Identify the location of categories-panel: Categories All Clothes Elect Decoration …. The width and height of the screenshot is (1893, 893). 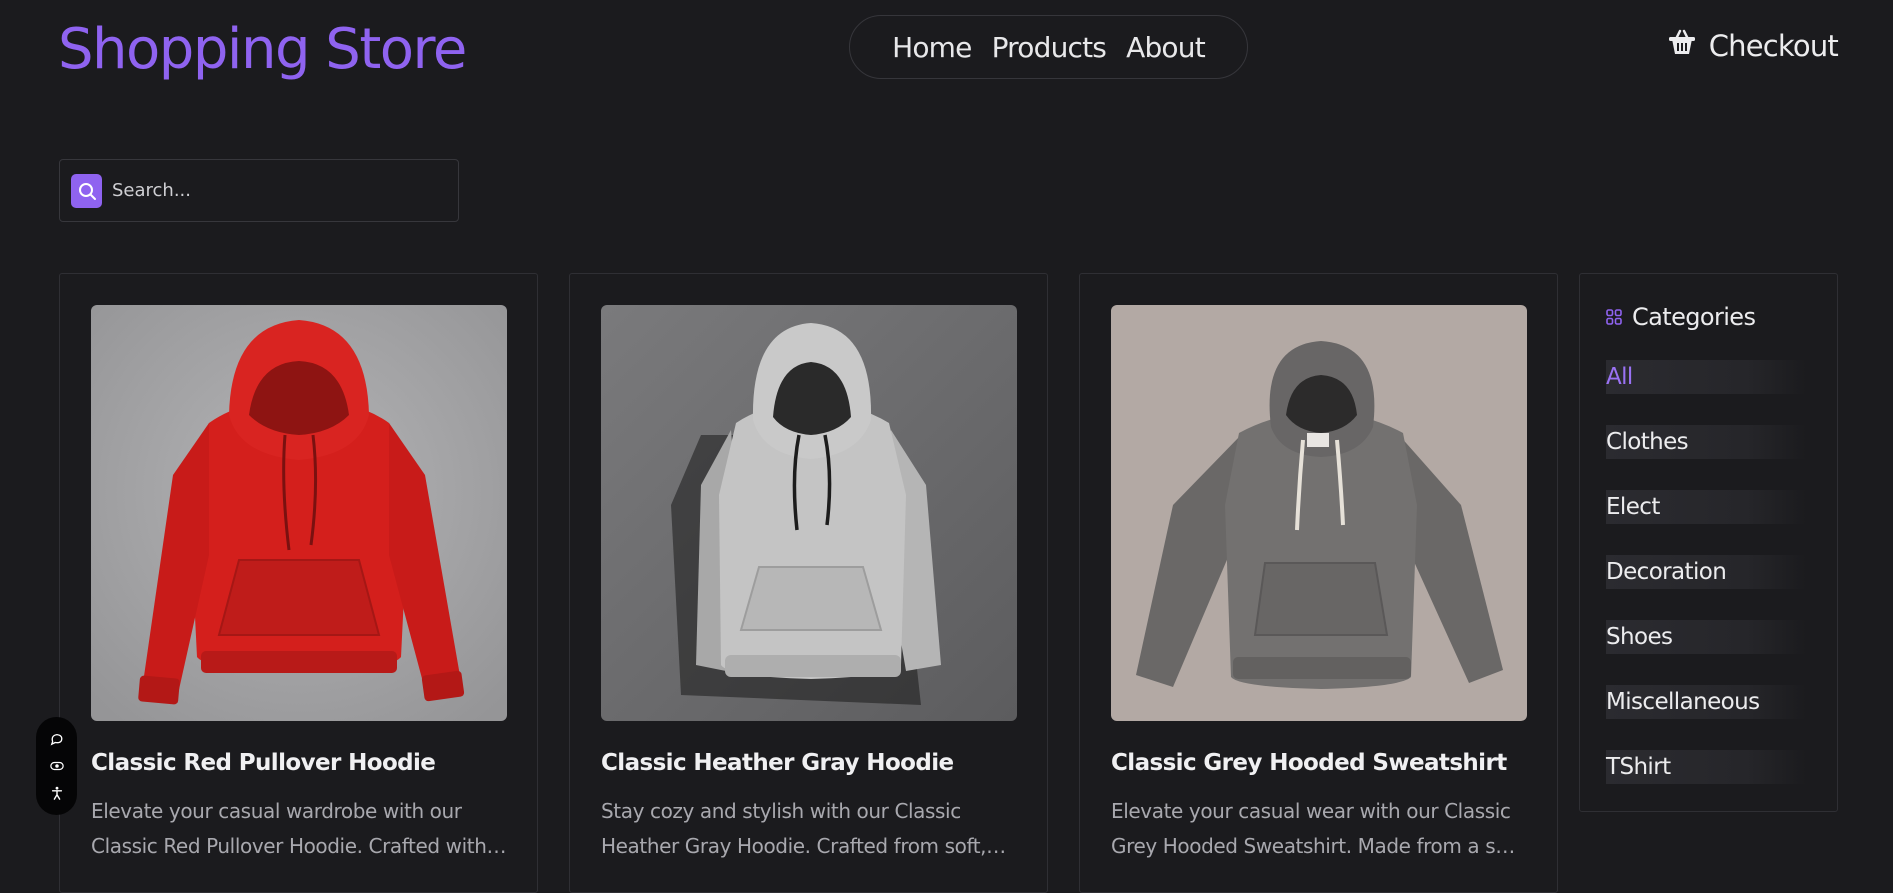
(1708, 542).